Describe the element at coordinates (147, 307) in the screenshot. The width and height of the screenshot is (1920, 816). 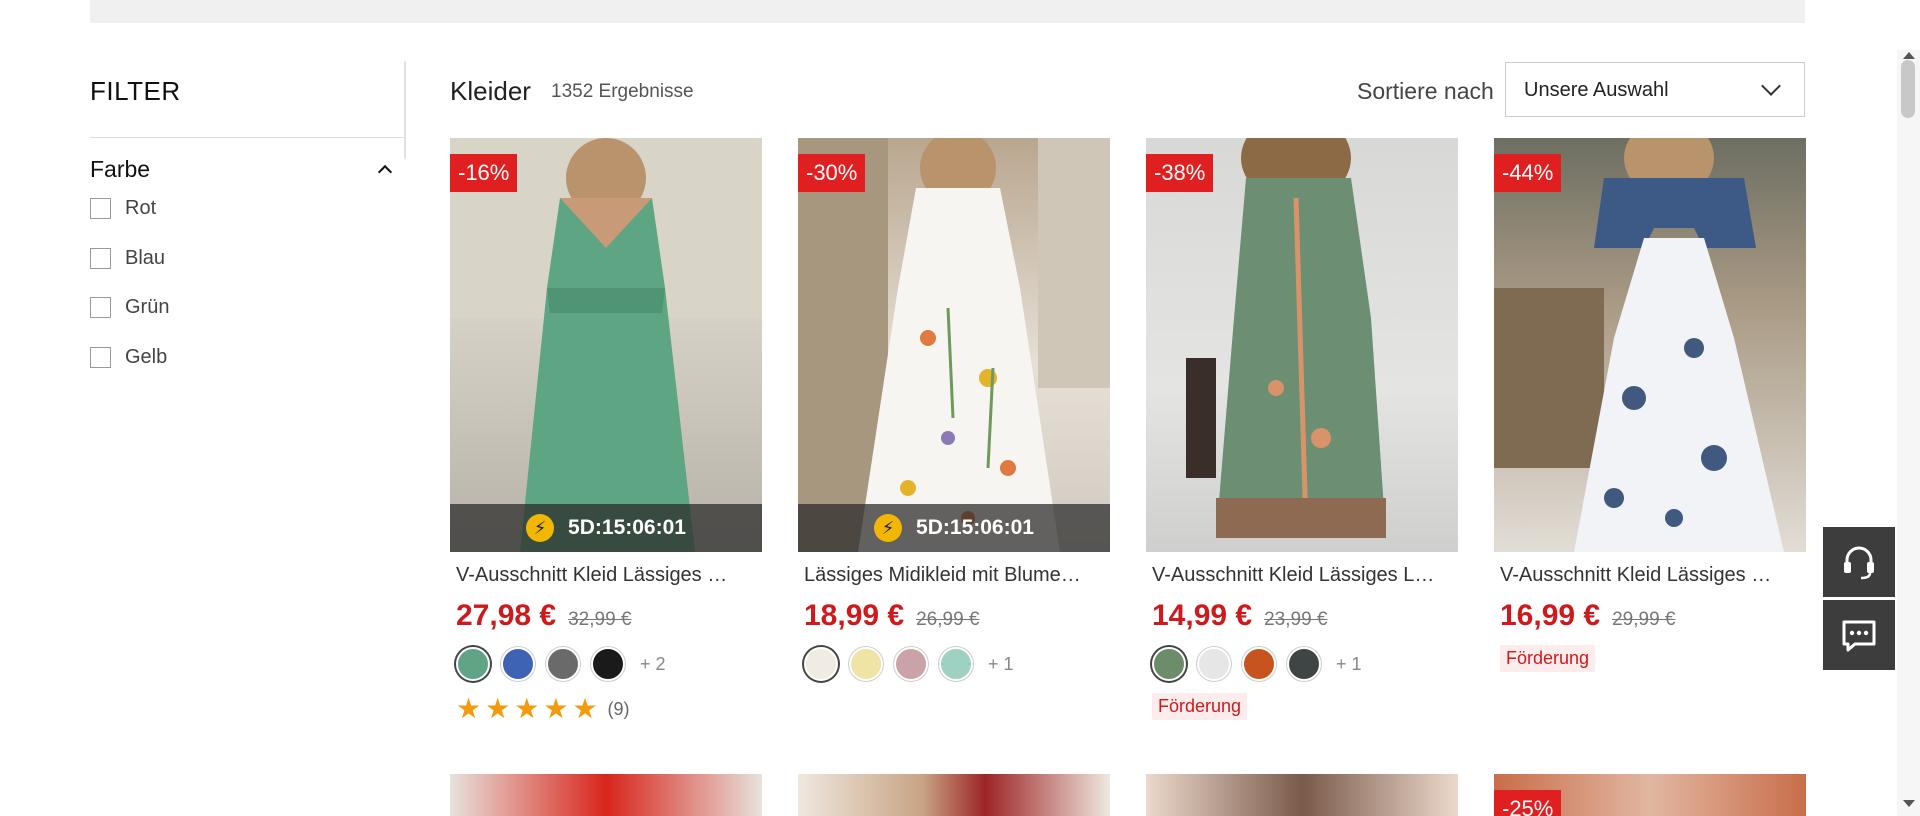
I see `filter-option-label: Grün` at that location.